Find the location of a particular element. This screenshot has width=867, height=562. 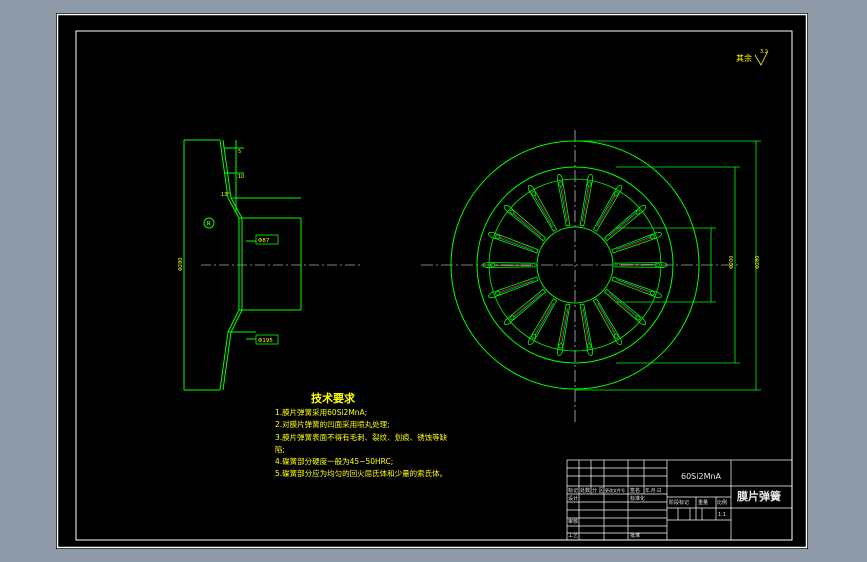

title-label-weight: 重量 is located at coordinates (703, 502).